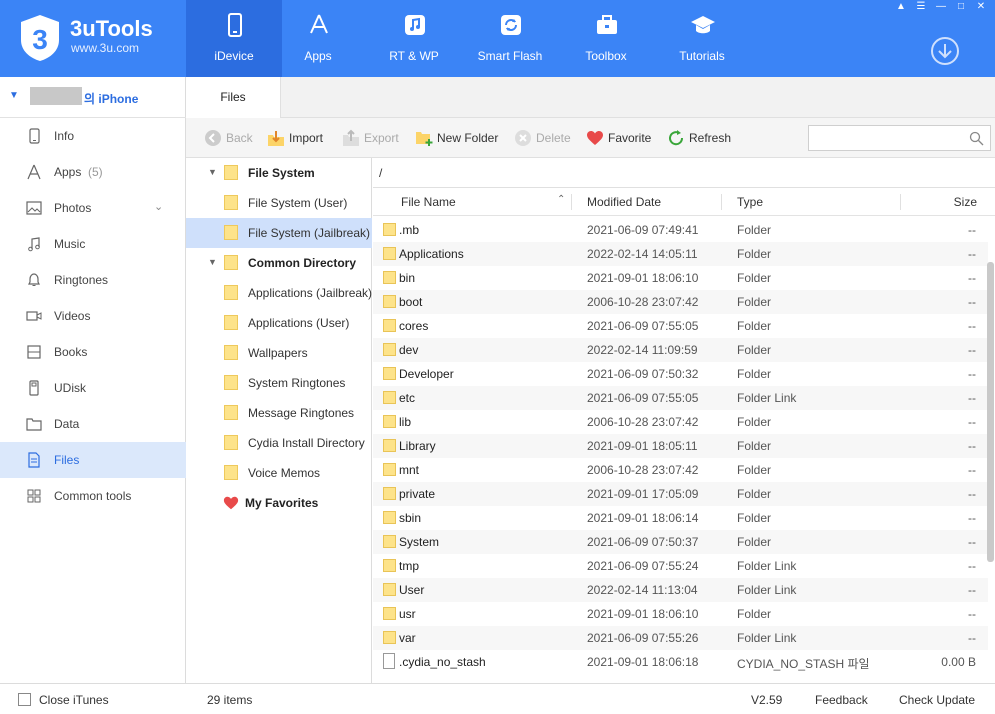 This screenshot has height=714, width=995. Describe the element at coordinates (282, 503) in the screenshot. I see `tree-node-label: My Favorites` at that location.